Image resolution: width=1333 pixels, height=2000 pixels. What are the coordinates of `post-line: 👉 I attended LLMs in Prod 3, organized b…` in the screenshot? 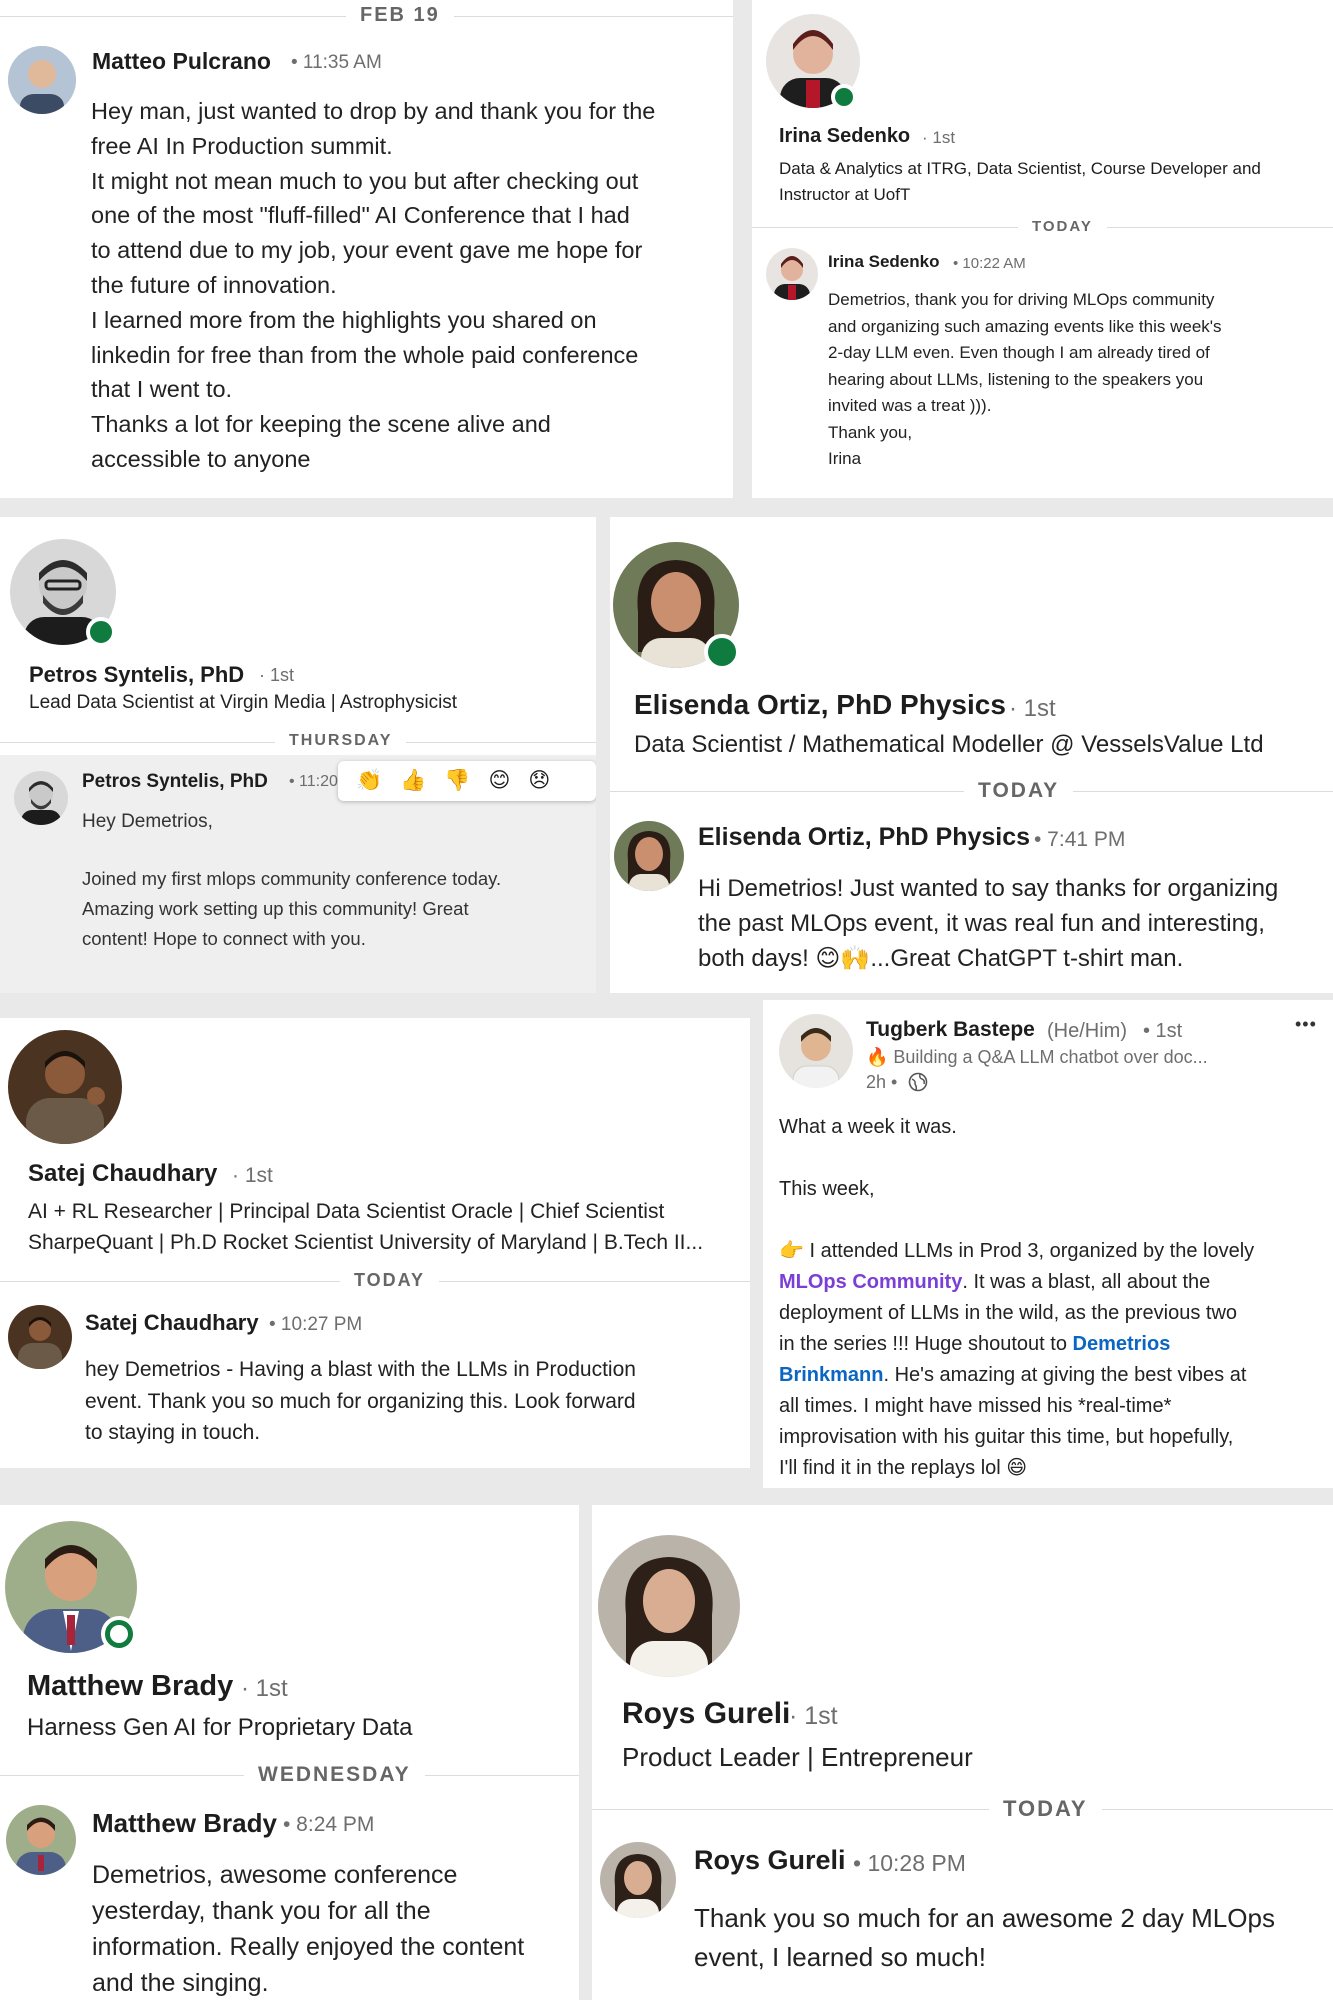 It's located at (1017, 1251).